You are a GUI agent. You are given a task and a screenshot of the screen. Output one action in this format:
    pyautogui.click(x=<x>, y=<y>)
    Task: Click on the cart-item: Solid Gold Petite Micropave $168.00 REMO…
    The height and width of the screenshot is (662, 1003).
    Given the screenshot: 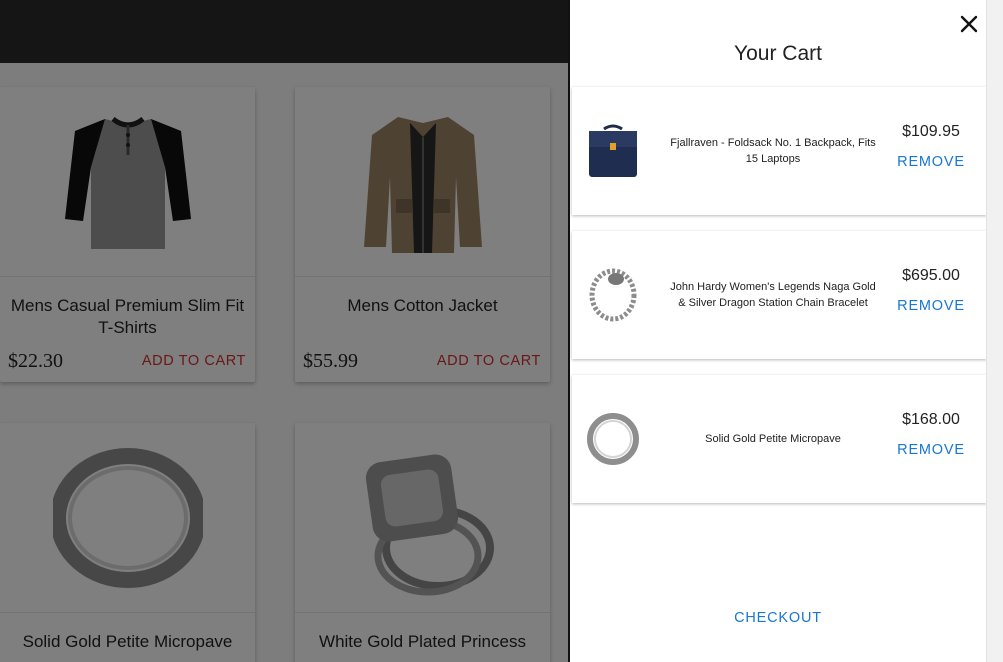 What is the action you would take?
    pyautogui.click(x=779, y=439)
    